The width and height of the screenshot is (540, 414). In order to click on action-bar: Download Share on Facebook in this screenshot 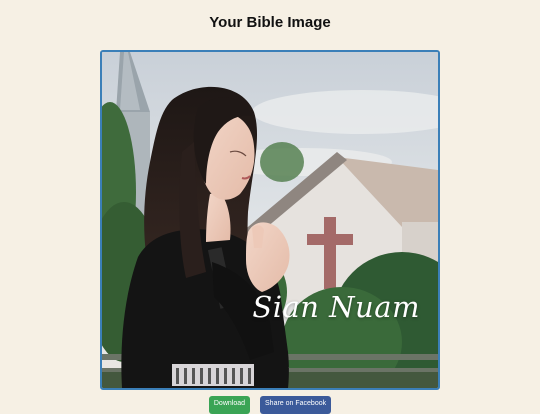, I will do `click(270, 405)`.